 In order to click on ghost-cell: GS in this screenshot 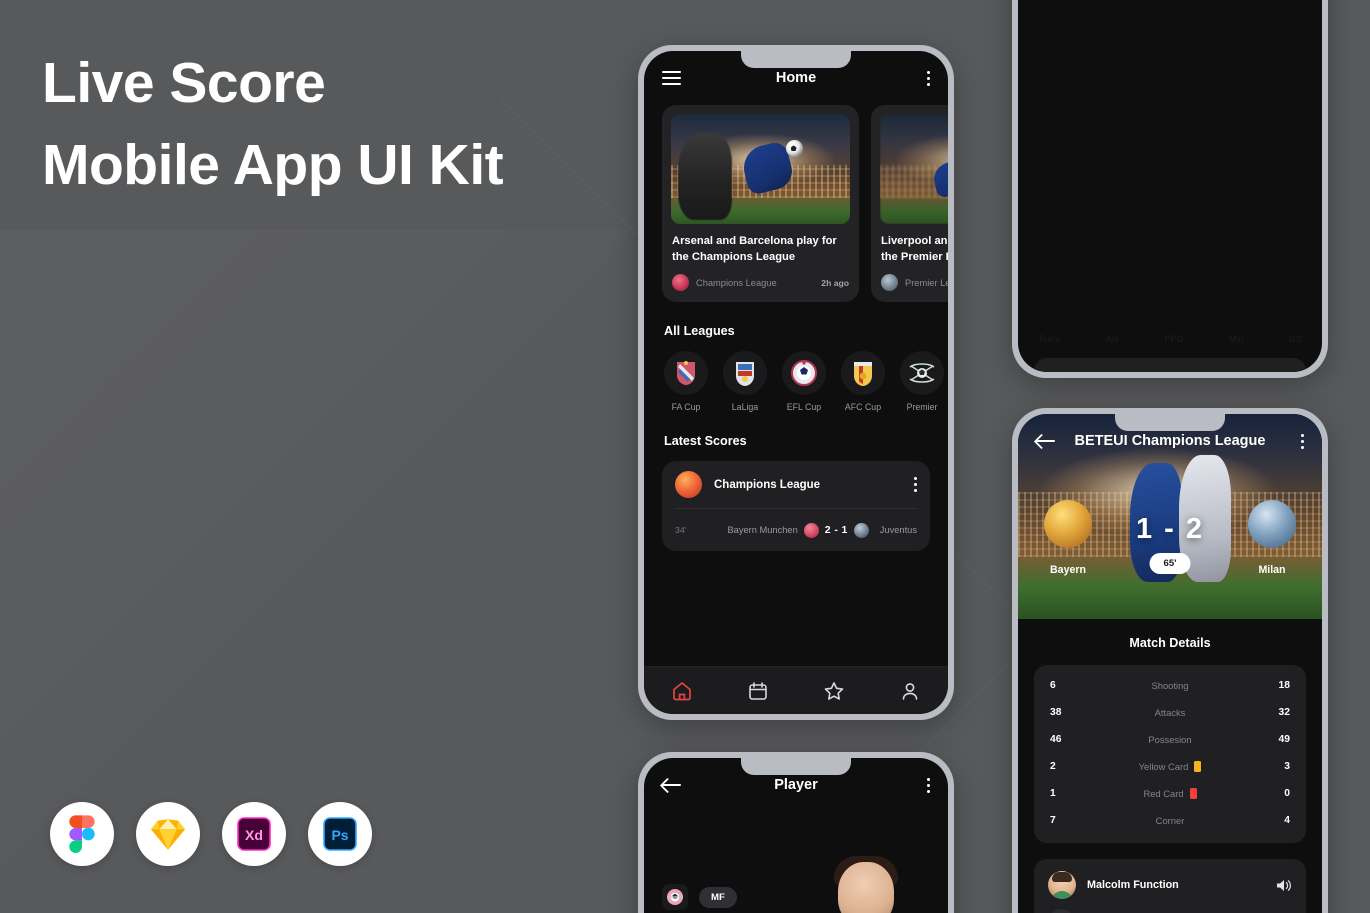, I will do `click(1295, 339)`.